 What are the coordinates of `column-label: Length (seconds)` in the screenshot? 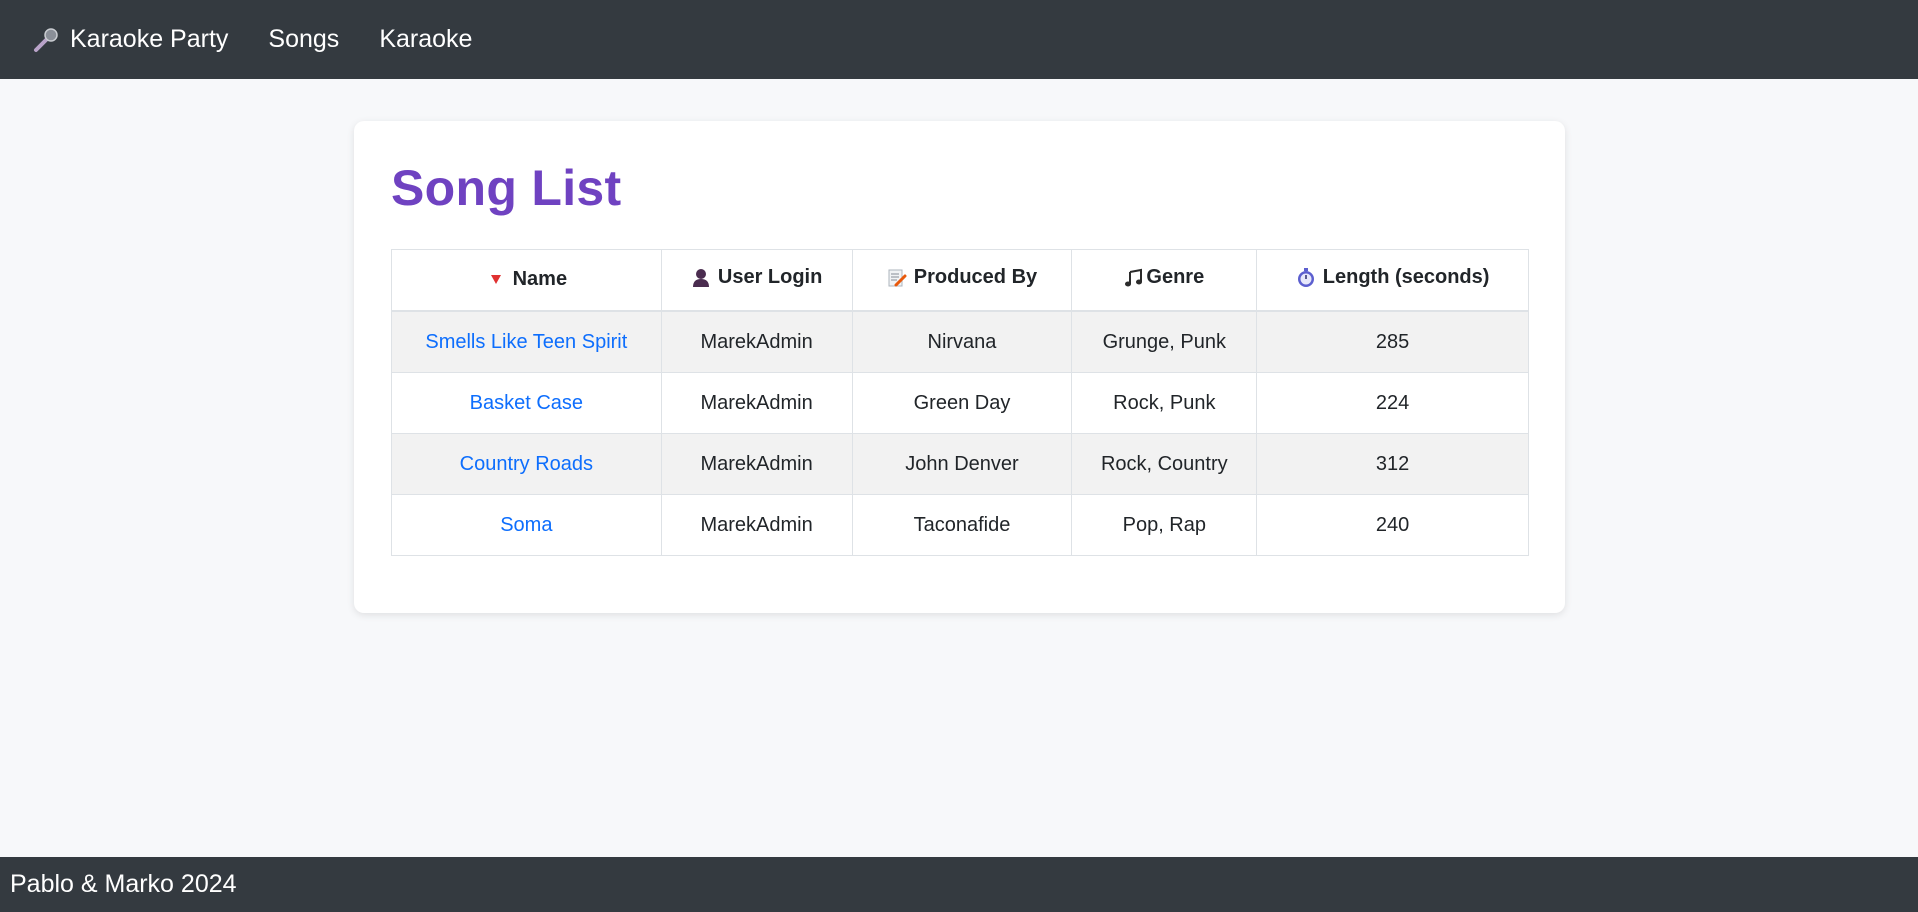 It's located at (1406, 277).